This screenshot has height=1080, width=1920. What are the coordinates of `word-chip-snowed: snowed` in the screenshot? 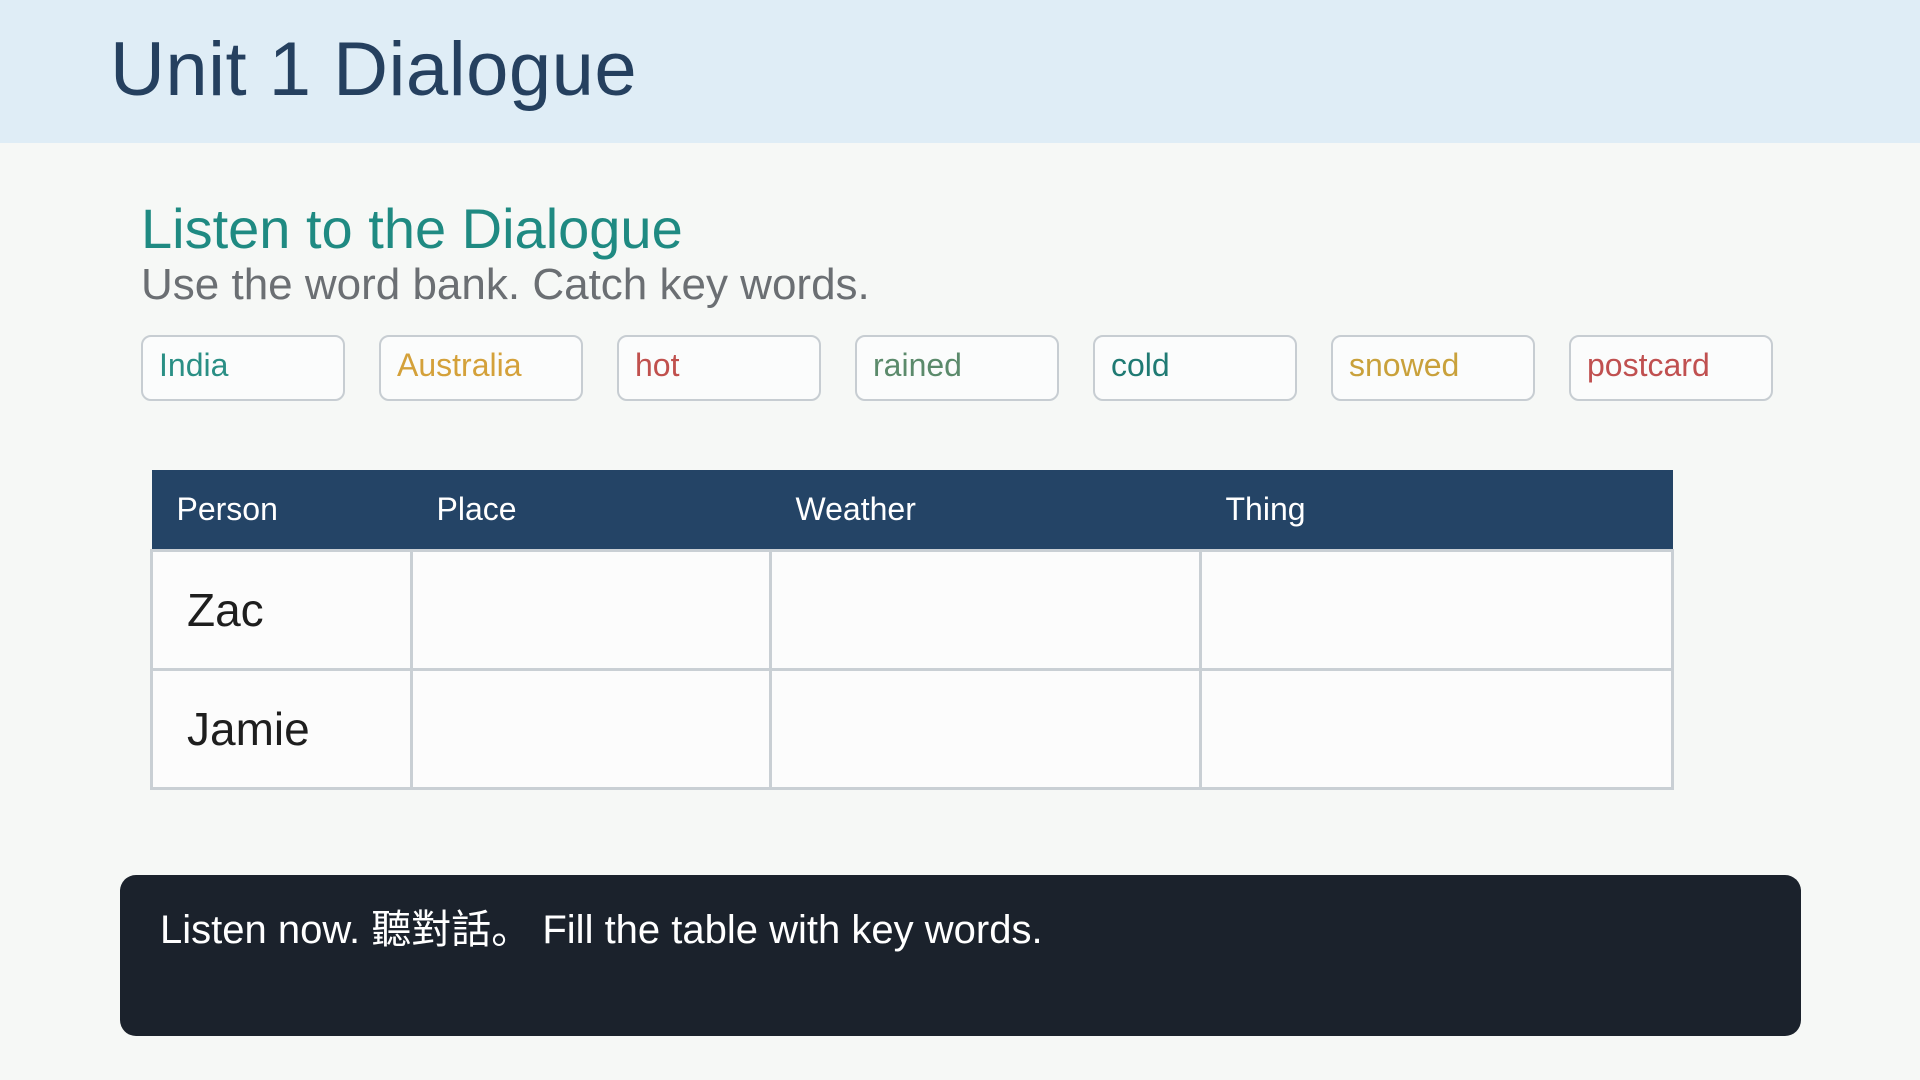 It's located at (1433, 368).